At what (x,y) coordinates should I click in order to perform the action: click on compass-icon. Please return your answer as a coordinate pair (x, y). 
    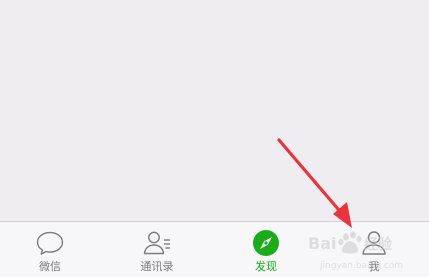
    Looking at the image, I should click on (266, 243).